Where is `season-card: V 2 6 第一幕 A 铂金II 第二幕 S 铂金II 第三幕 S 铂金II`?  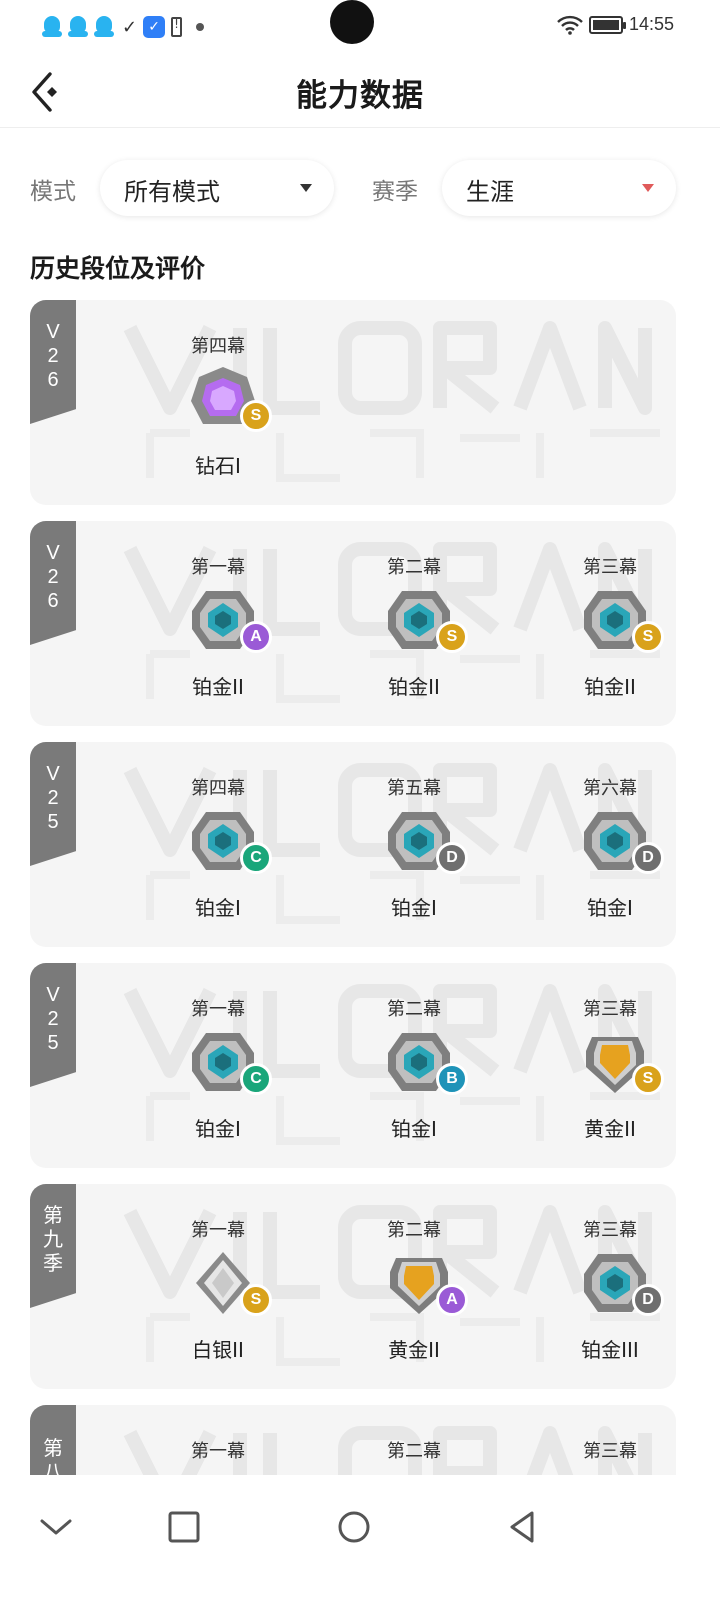 season-card: V 2 6 第一幕 A 铂金II 第二幕 S 铂金II 第三幕 S 铂金II is located at coordinates (353, 623).